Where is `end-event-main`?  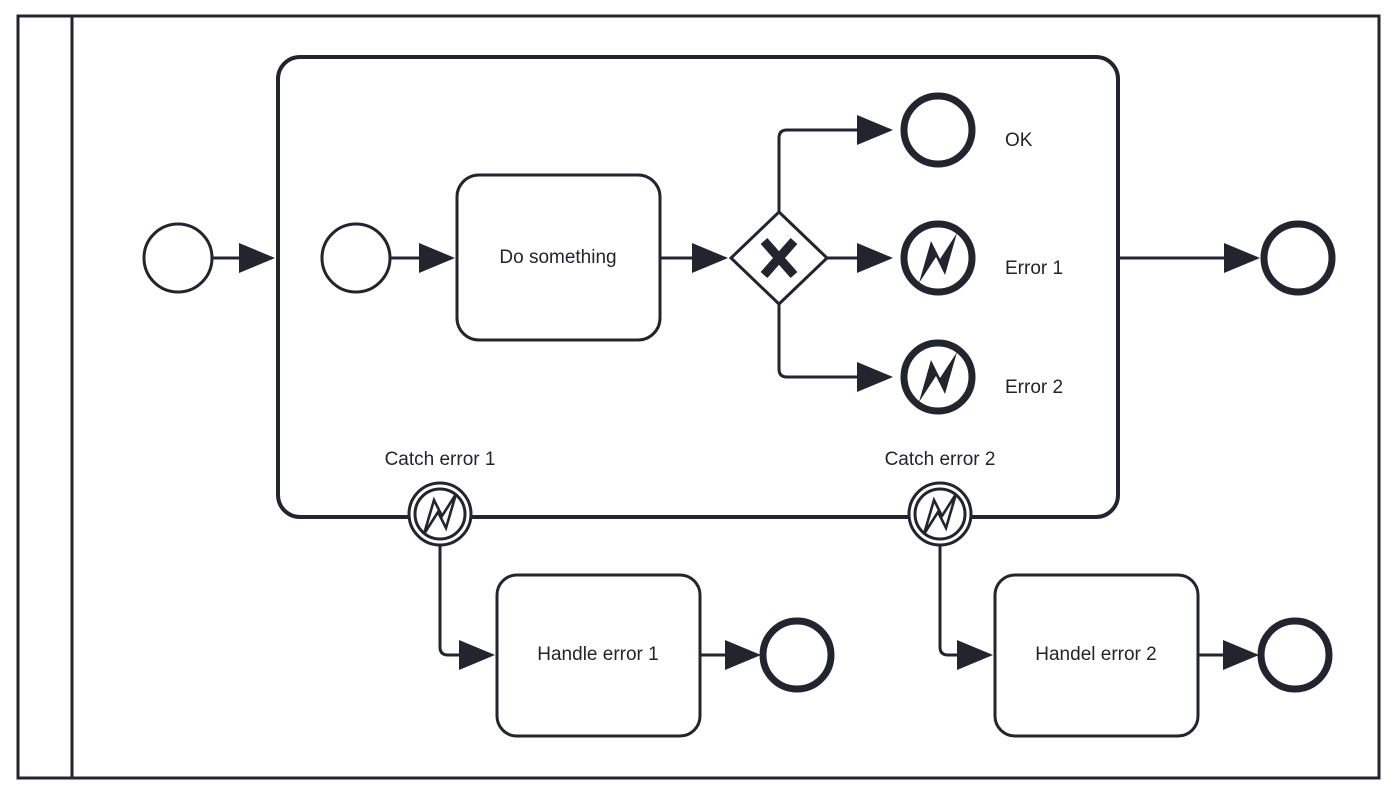
end-event-main is located at coordinates (1298, 258).